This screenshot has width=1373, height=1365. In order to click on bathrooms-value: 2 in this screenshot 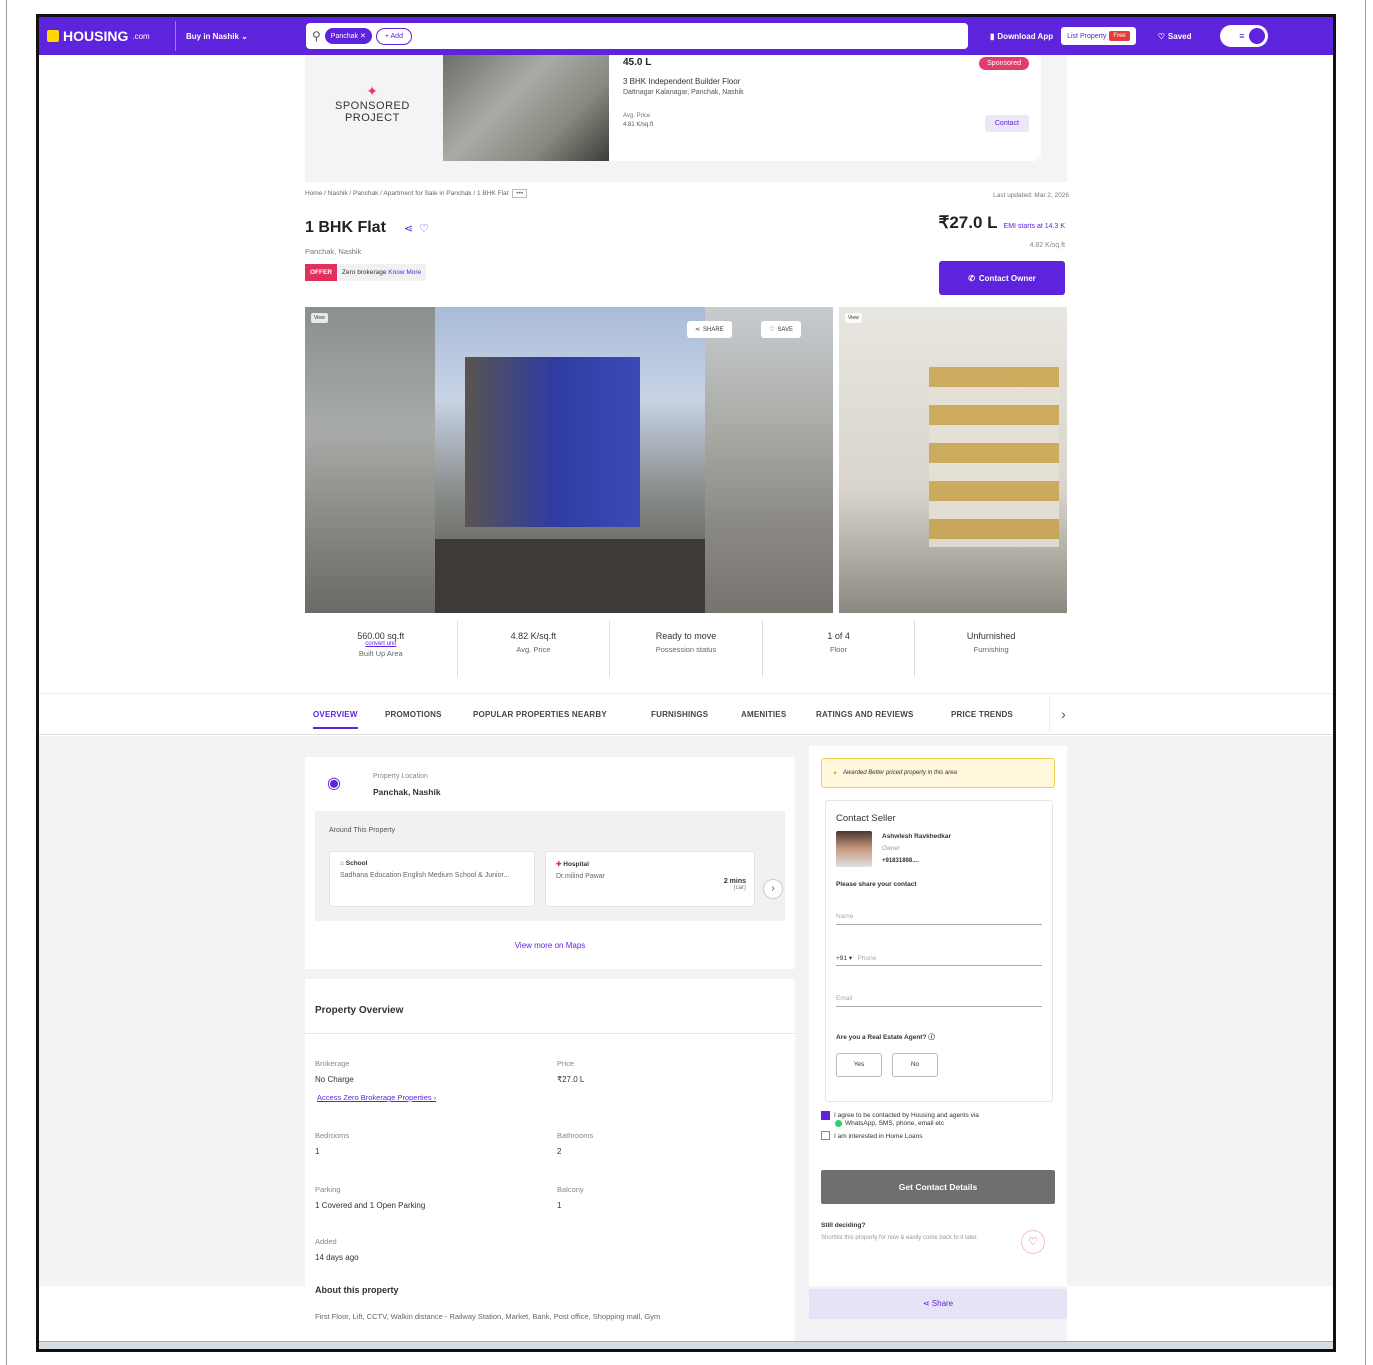, I will do `click(559, 1151)`.